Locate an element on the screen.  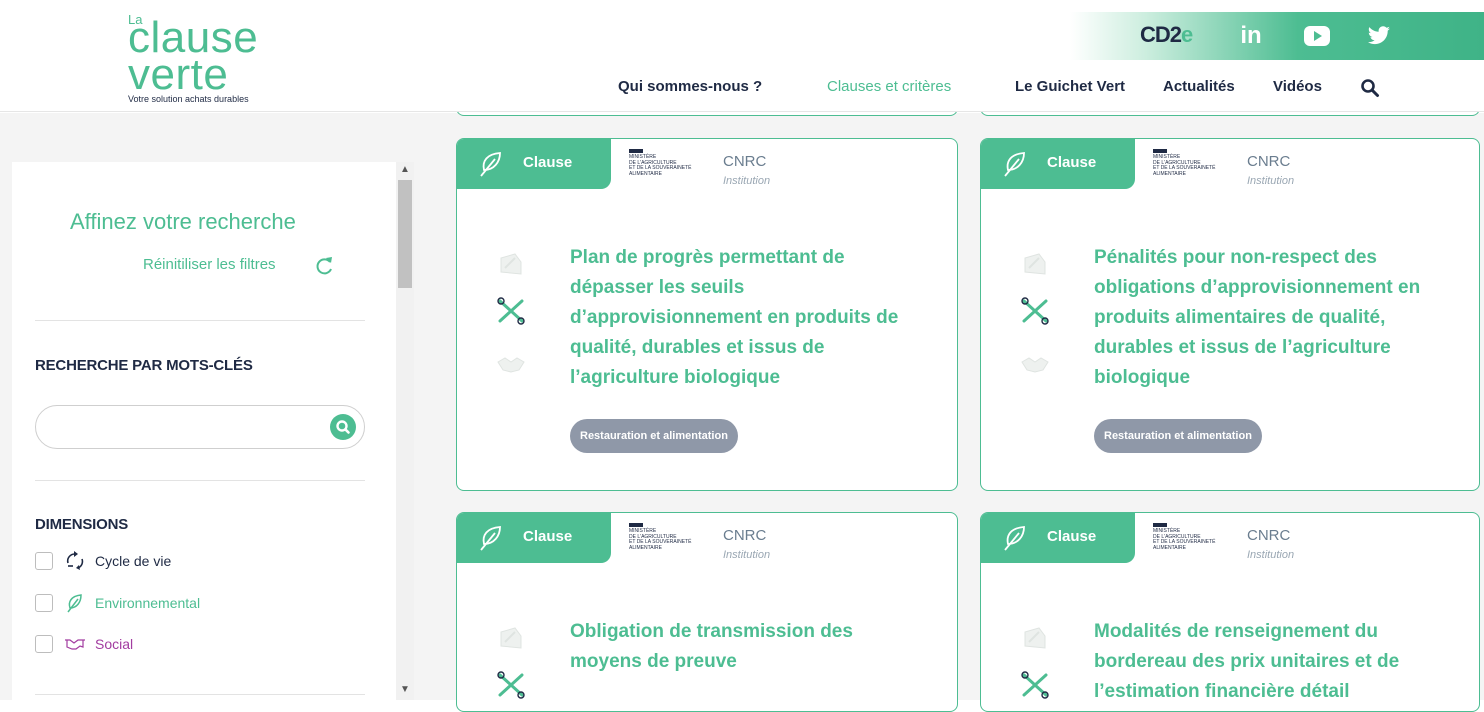
scroll-down-arrow-icon: ▼ is located at coordinates (405, 691).